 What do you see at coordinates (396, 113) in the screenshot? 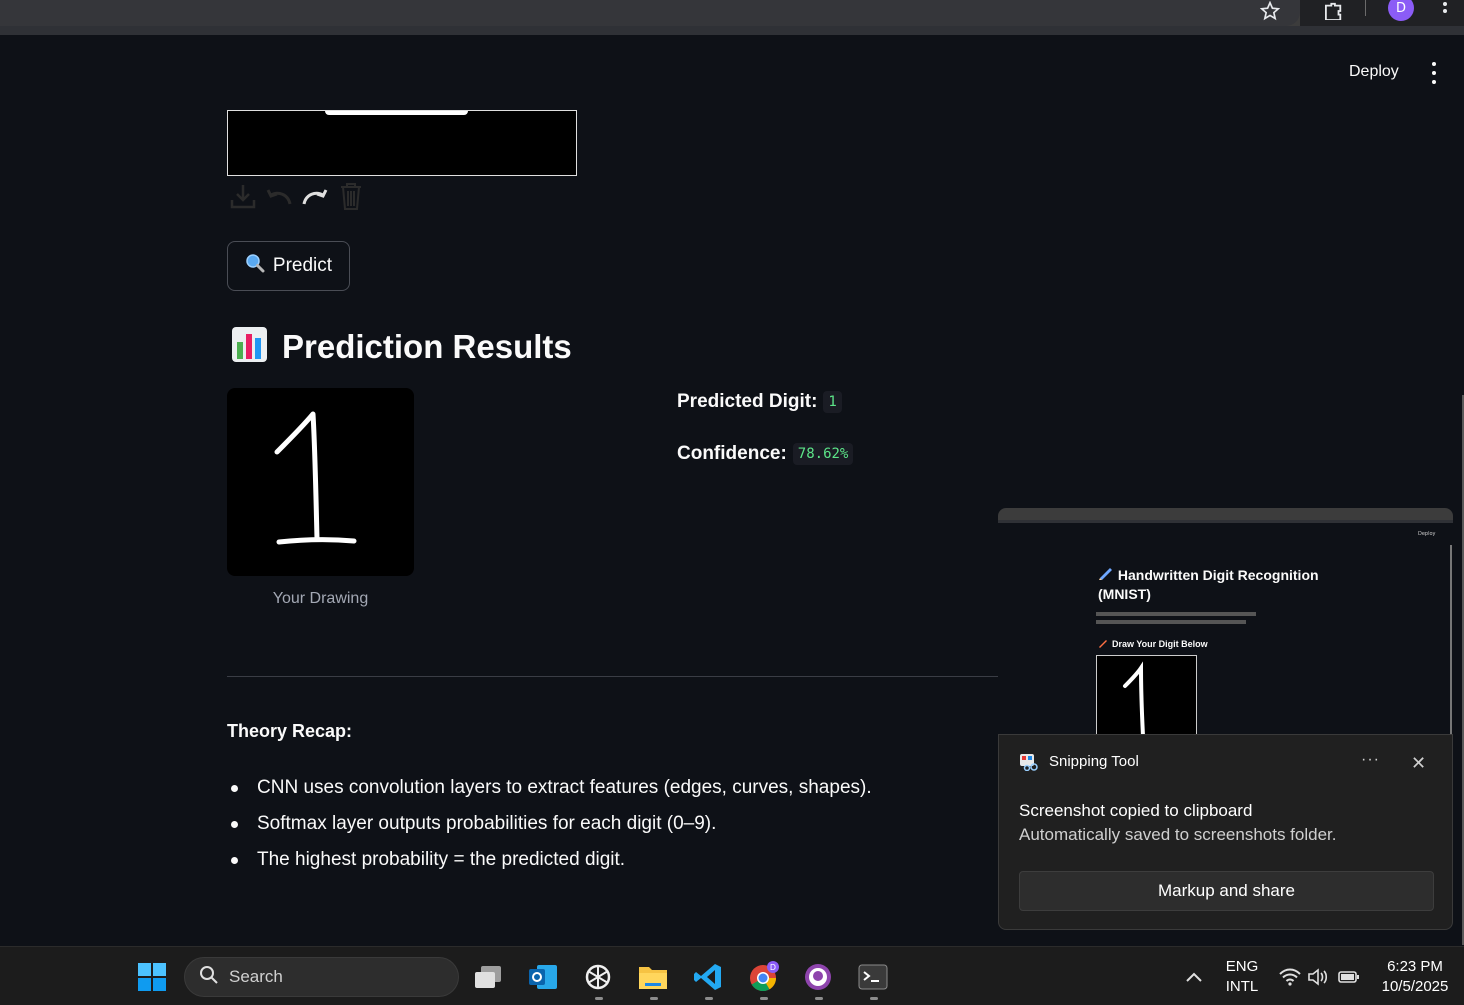
I see `canvas-stroke` at bounding box center [396, 113].